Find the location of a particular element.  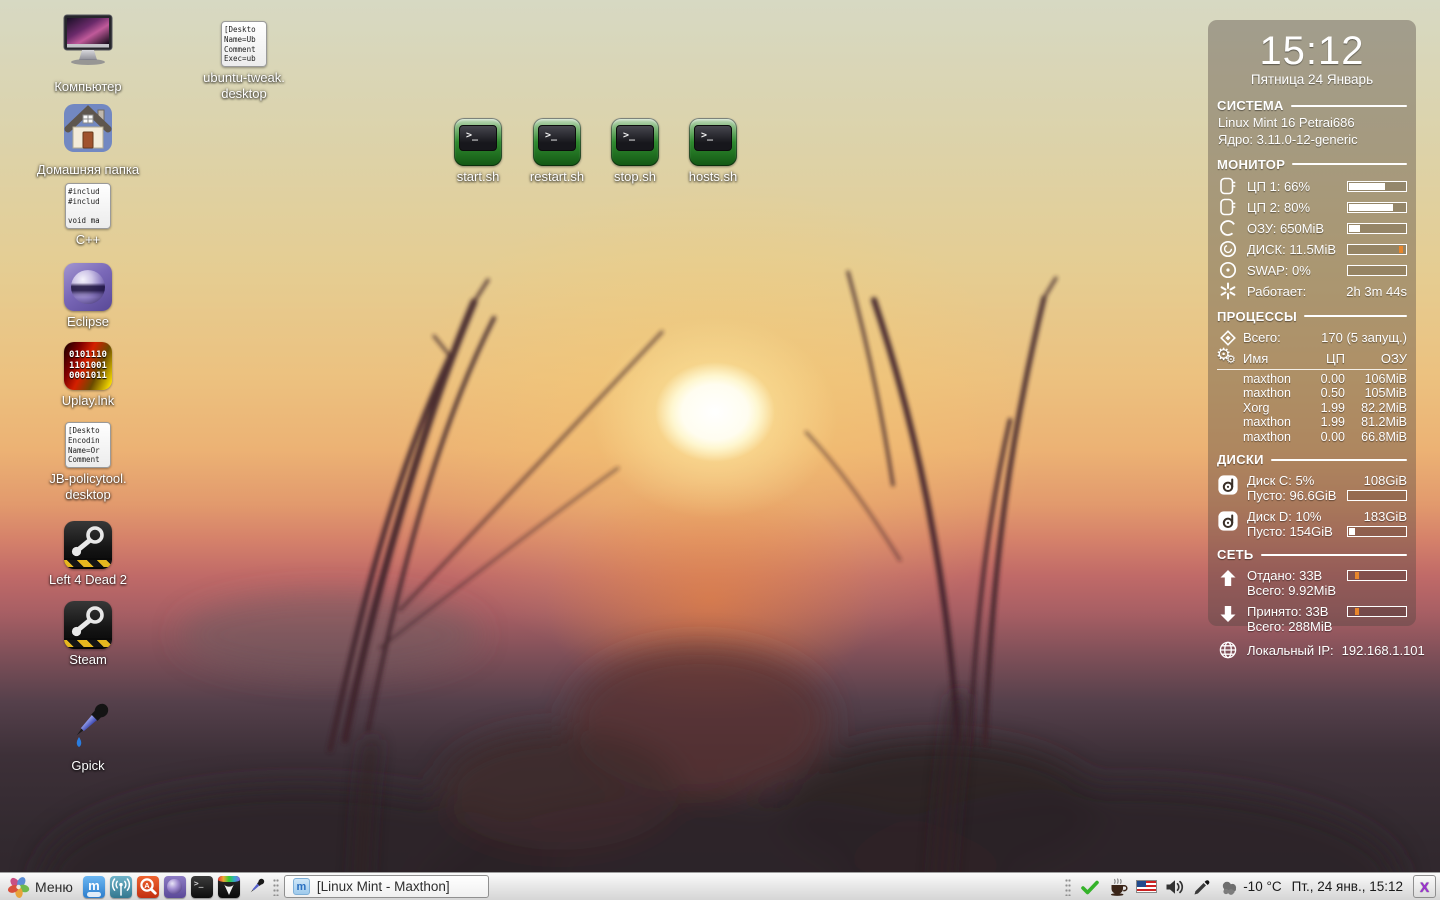

system-kernel: Ядро: 3.11.0-12-generic is located at coordinates (1288, 140).